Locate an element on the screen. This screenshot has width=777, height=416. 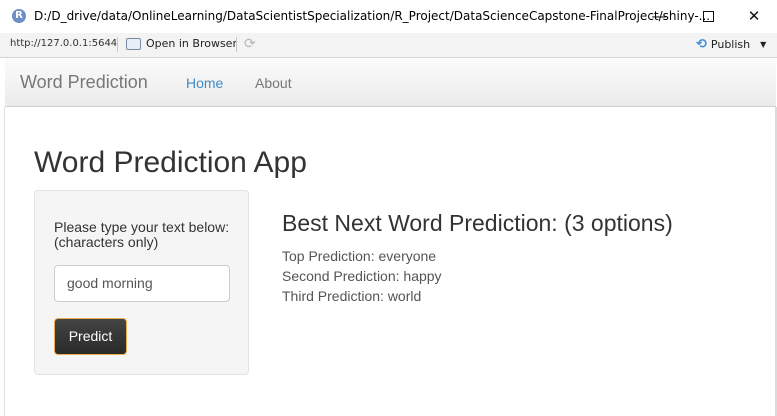
tab-home: Home is located at coordinates (204, 83).